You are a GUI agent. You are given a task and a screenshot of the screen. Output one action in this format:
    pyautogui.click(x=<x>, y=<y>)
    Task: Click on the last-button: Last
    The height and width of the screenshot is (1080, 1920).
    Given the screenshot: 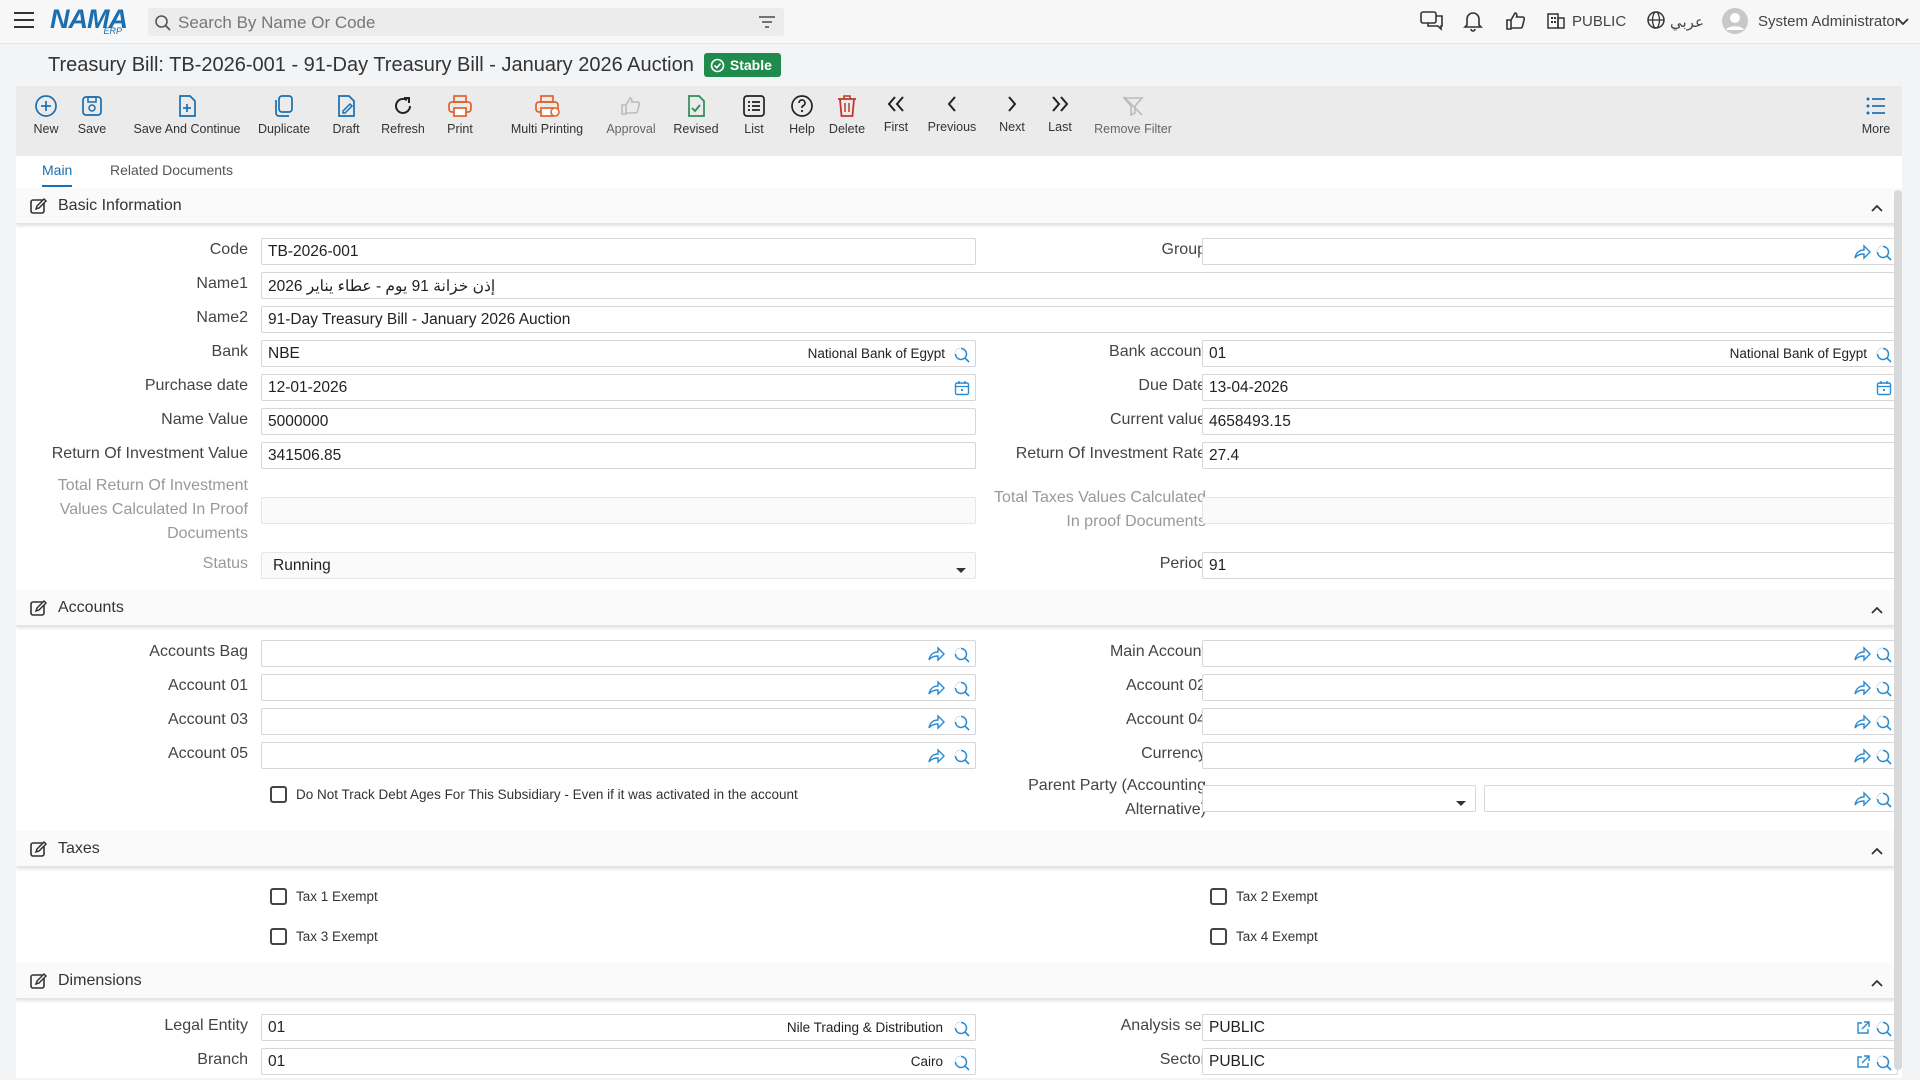 What is the action you would take?
    pyautogui.click(x=1060, y=112)
    